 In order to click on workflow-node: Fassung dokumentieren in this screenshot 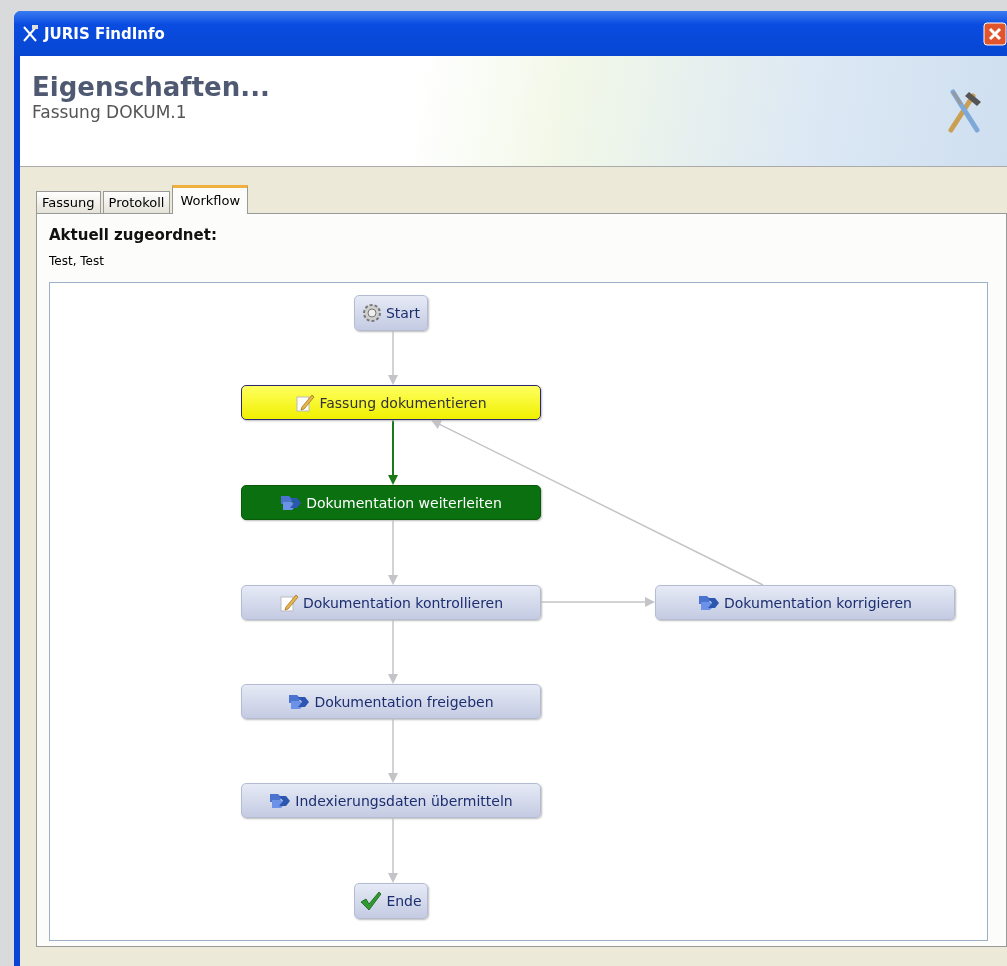, I will do `click(391, 402)`.